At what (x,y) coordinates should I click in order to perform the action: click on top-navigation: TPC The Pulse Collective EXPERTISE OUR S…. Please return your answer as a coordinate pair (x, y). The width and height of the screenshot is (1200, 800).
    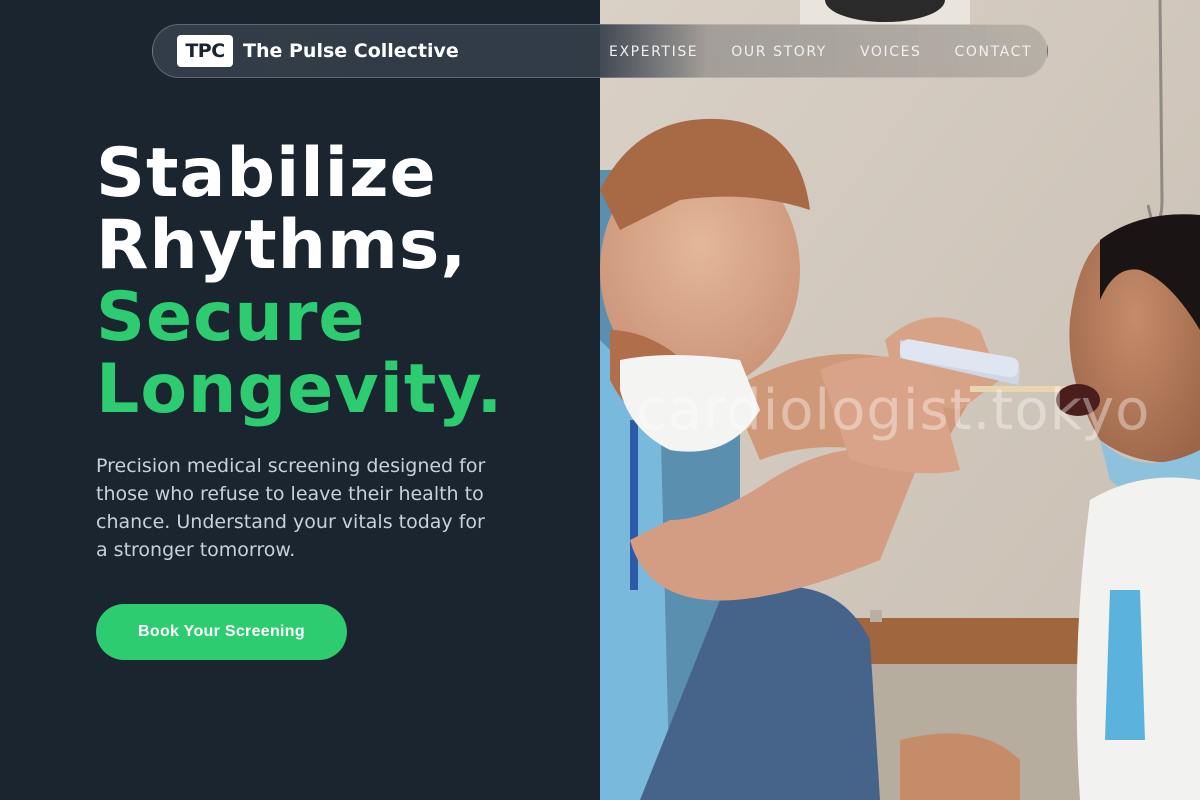
    Looking at the image, I should click on (600, 51).